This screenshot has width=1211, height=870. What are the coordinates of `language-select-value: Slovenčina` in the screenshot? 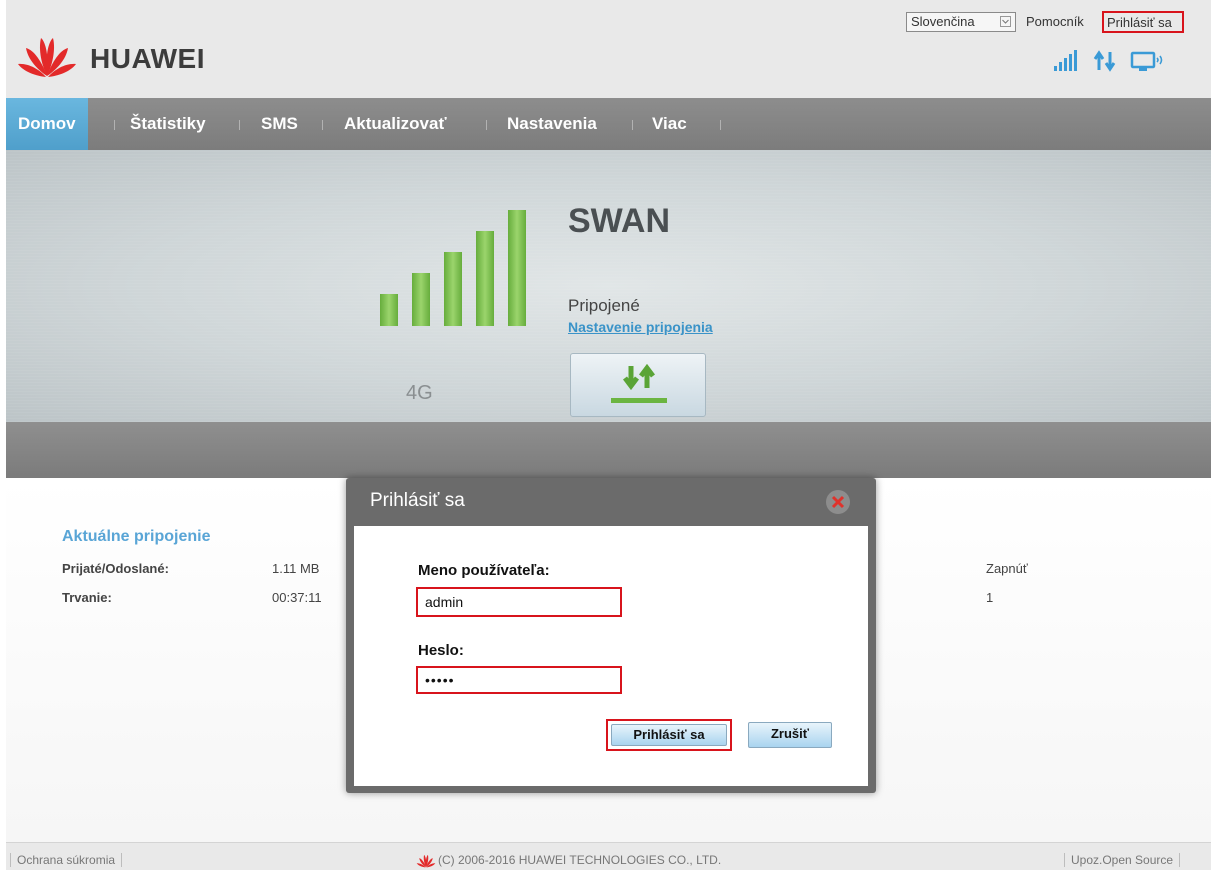 It's located at (943, 21).